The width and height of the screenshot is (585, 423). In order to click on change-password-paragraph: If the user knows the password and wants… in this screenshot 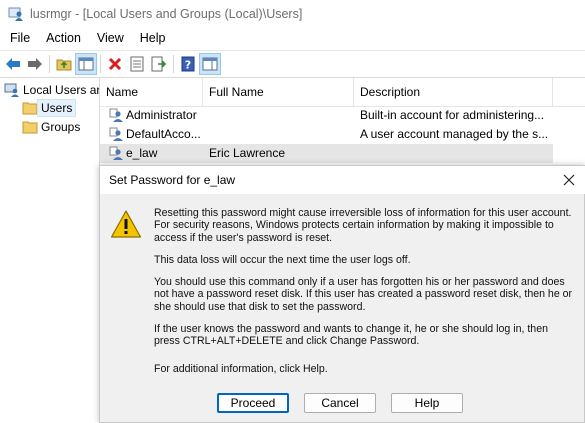, I will do `click(364, 335)`.